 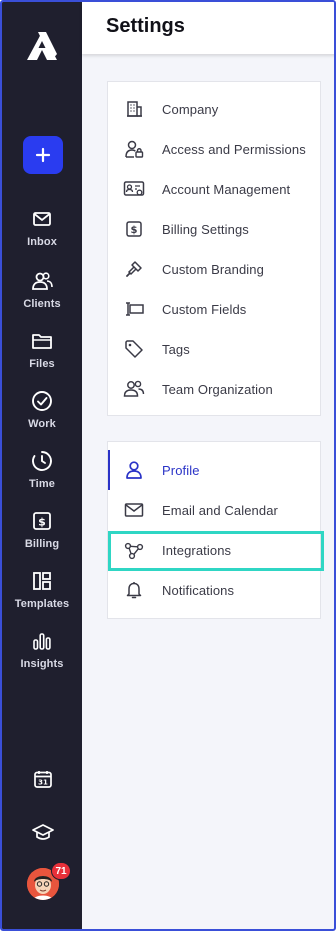 What do you see at coordinates (134, 309) in the screenshot?
I see `custom-field-icon` at bounding box center [134, 309].